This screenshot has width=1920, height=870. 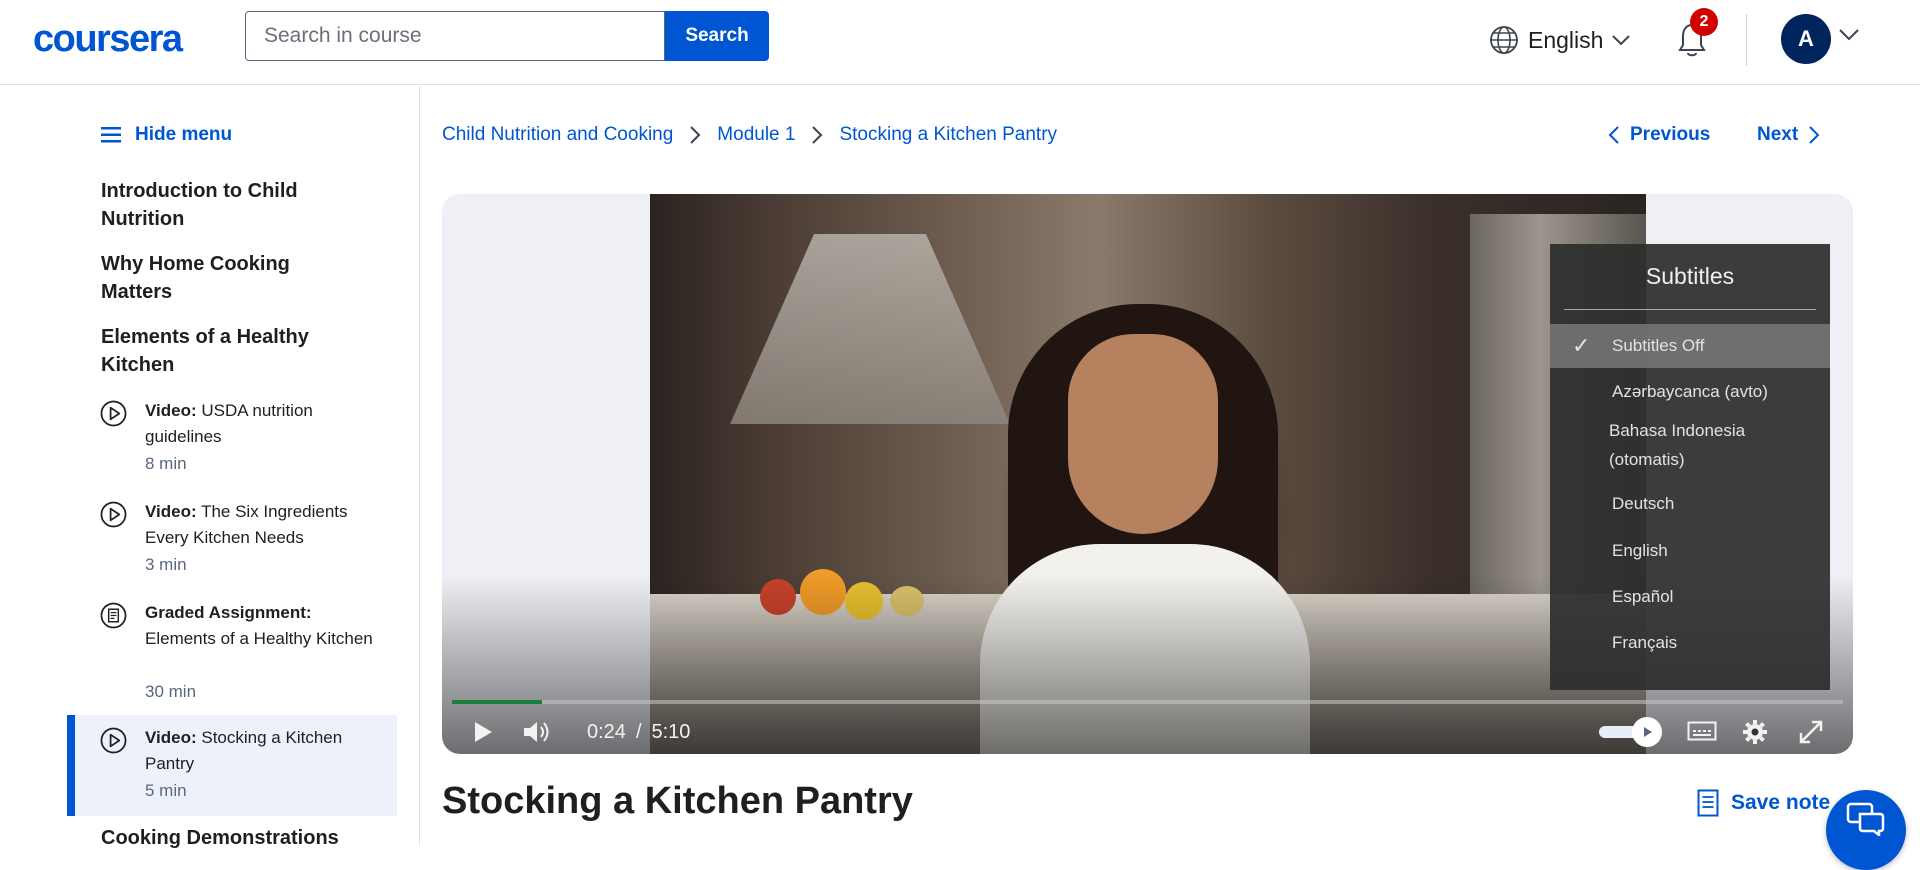 What do you see at coordinates (1143, 434) in the screenshot?
I see `presenter-face` at bounding box center [1143, 434].